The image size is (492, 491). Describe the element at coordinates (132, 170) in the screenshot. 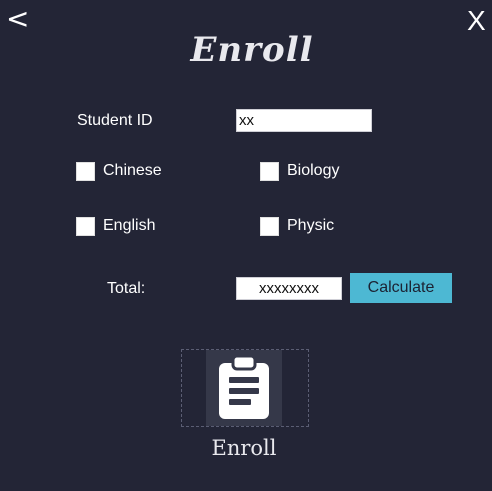

I see `subject-label: Chinese` at that location.